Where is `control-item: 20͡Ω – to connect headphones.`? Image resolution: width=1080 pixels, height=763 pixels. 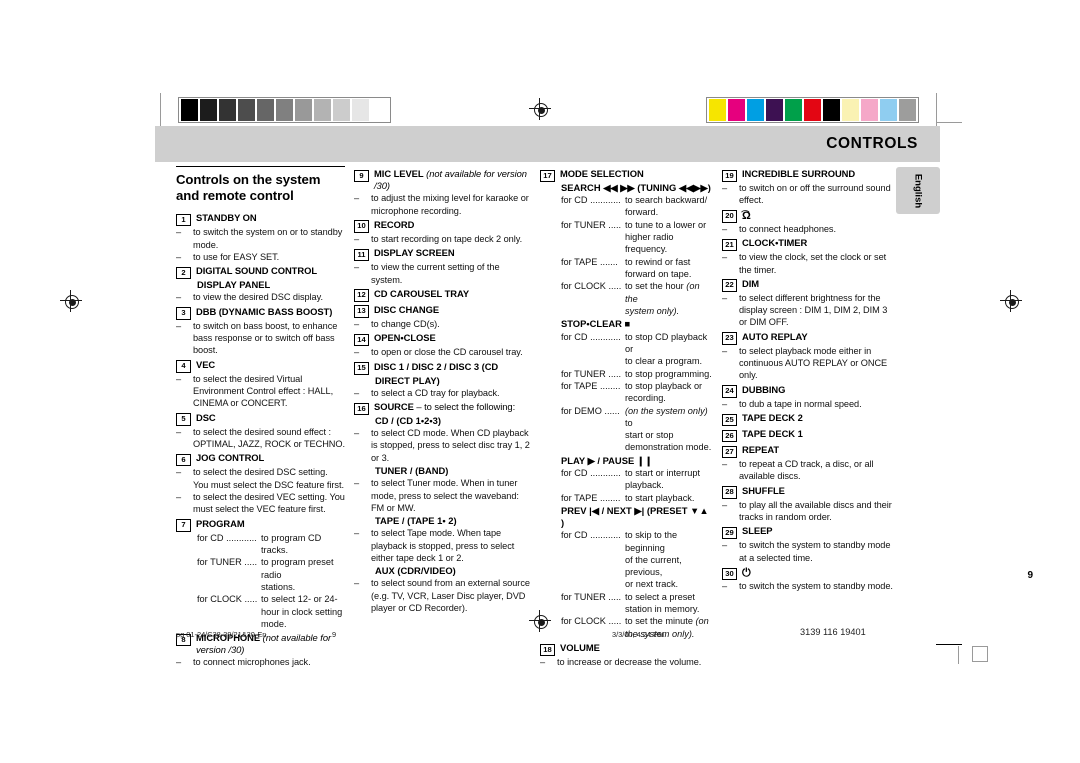
control-item: 20͡Ω – to connect headphones. is located at coordinates (808, 222).